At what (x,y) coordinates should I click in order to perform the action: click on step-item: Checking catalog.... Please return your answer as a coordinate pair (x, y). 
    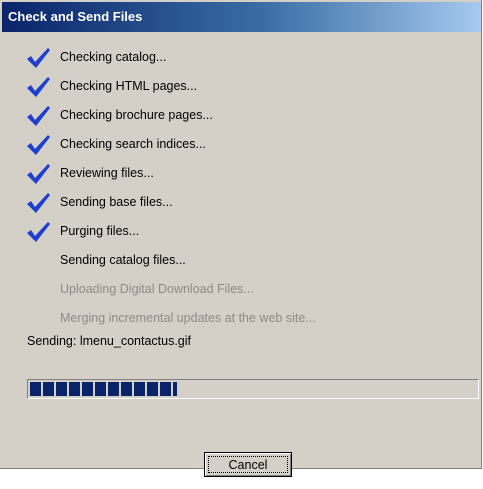
    Looking at the image, I should click on (235, 58).